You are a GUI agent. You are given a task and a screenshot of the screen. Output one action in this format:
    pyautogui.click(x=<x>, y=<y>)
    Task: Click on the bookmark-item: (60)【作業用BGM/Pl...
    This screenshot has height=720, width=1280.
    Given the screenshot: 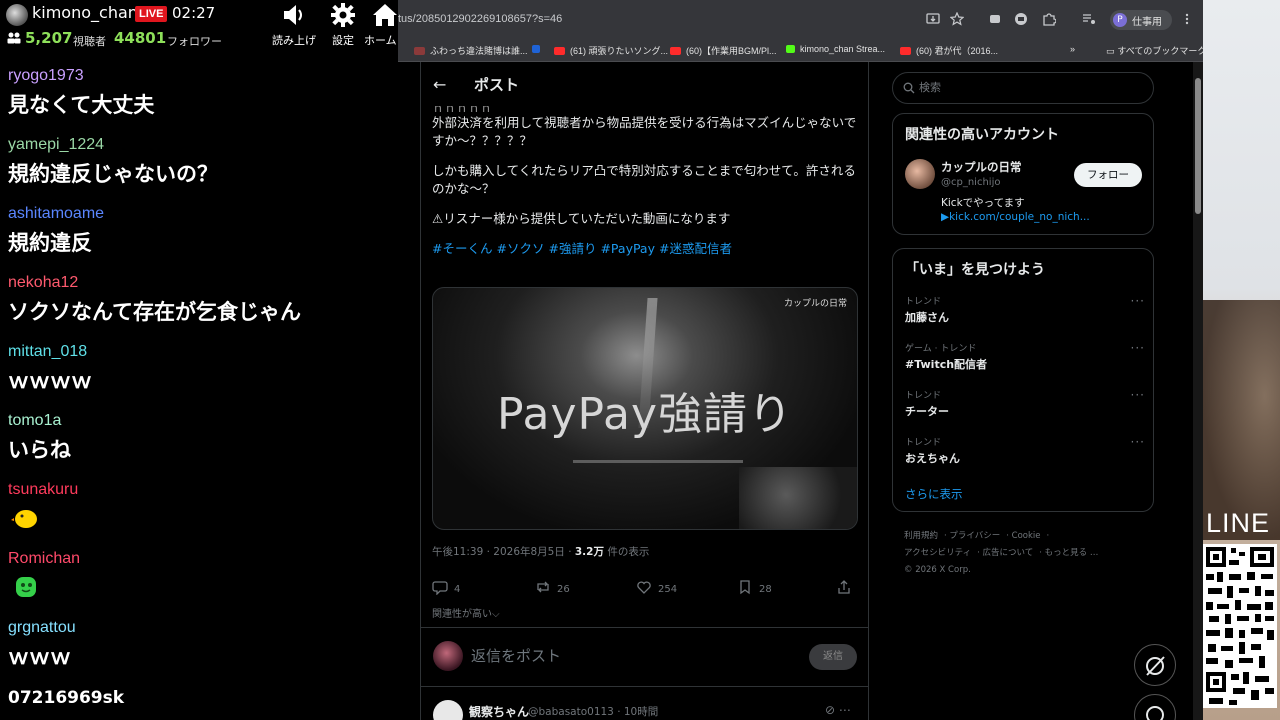 What is the action you would take?
    pyautogui.click(x=723, y=51)
    